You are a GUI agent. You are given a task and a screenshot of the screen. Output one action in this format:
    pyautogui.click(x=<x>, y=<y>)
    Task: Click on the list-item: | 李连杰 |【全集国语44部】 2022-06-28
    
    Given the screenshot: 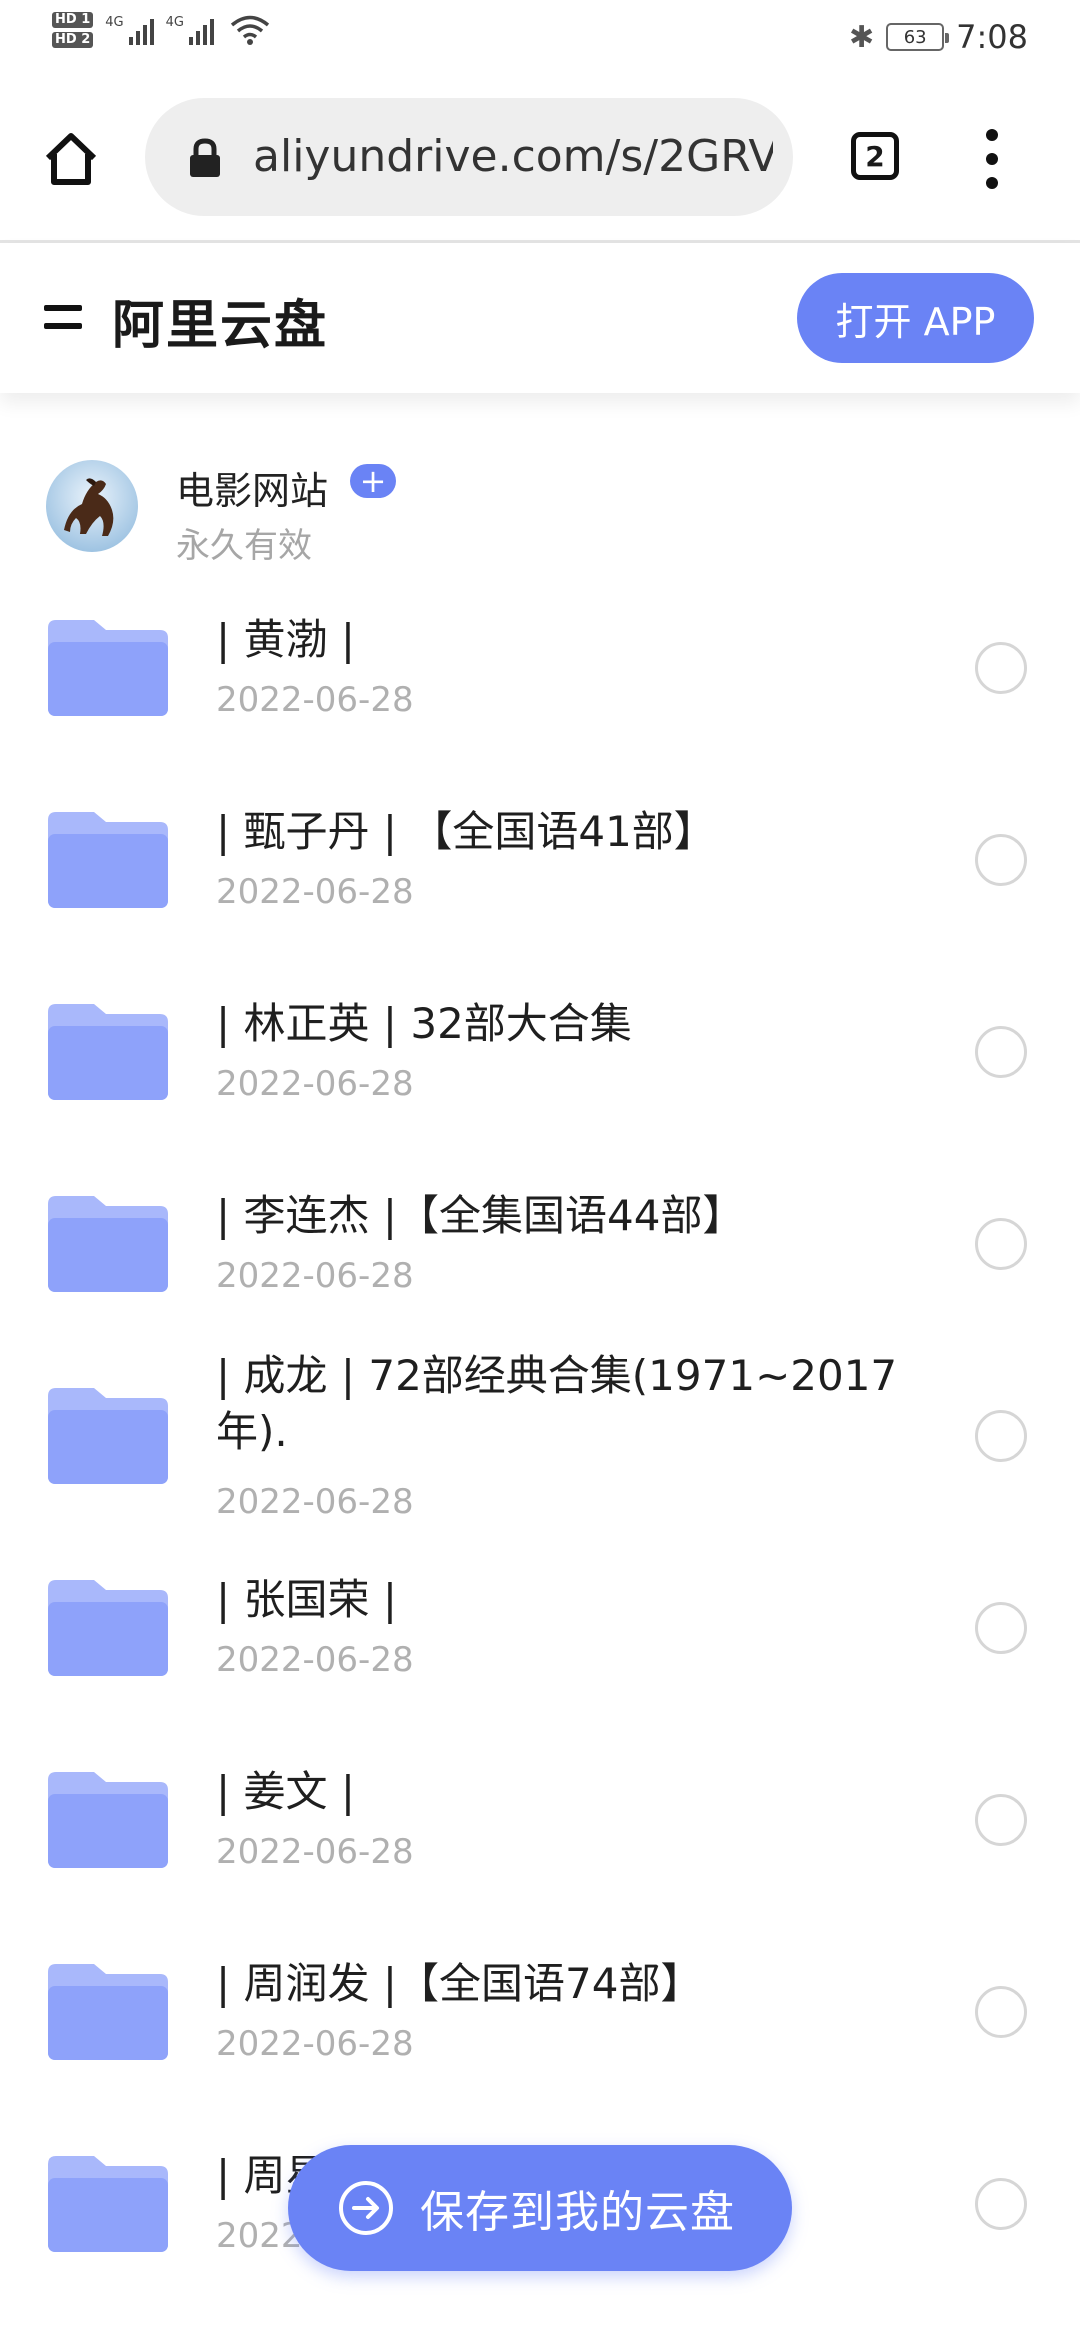 What is the action you would take?
    pyautogui.click(x=540, y=1268)
    